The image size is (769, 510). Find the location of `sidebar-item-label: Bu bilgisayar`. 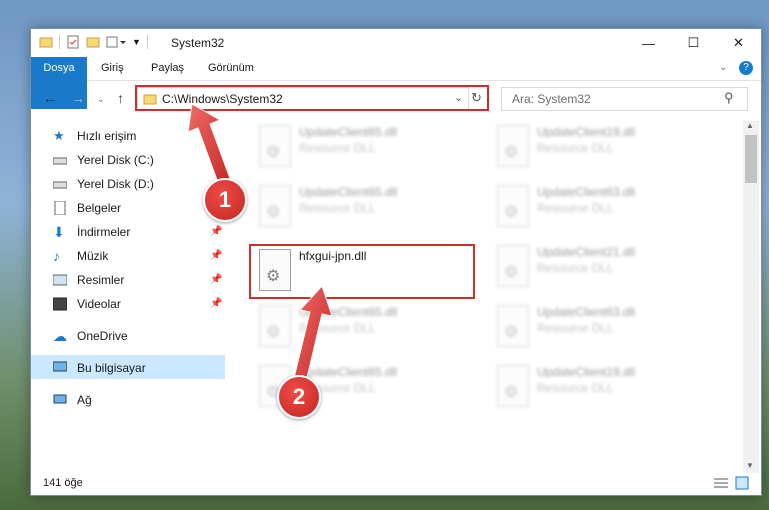

sidebar-item-label: Bu bilgisayar is located at coordinates (111, 368).